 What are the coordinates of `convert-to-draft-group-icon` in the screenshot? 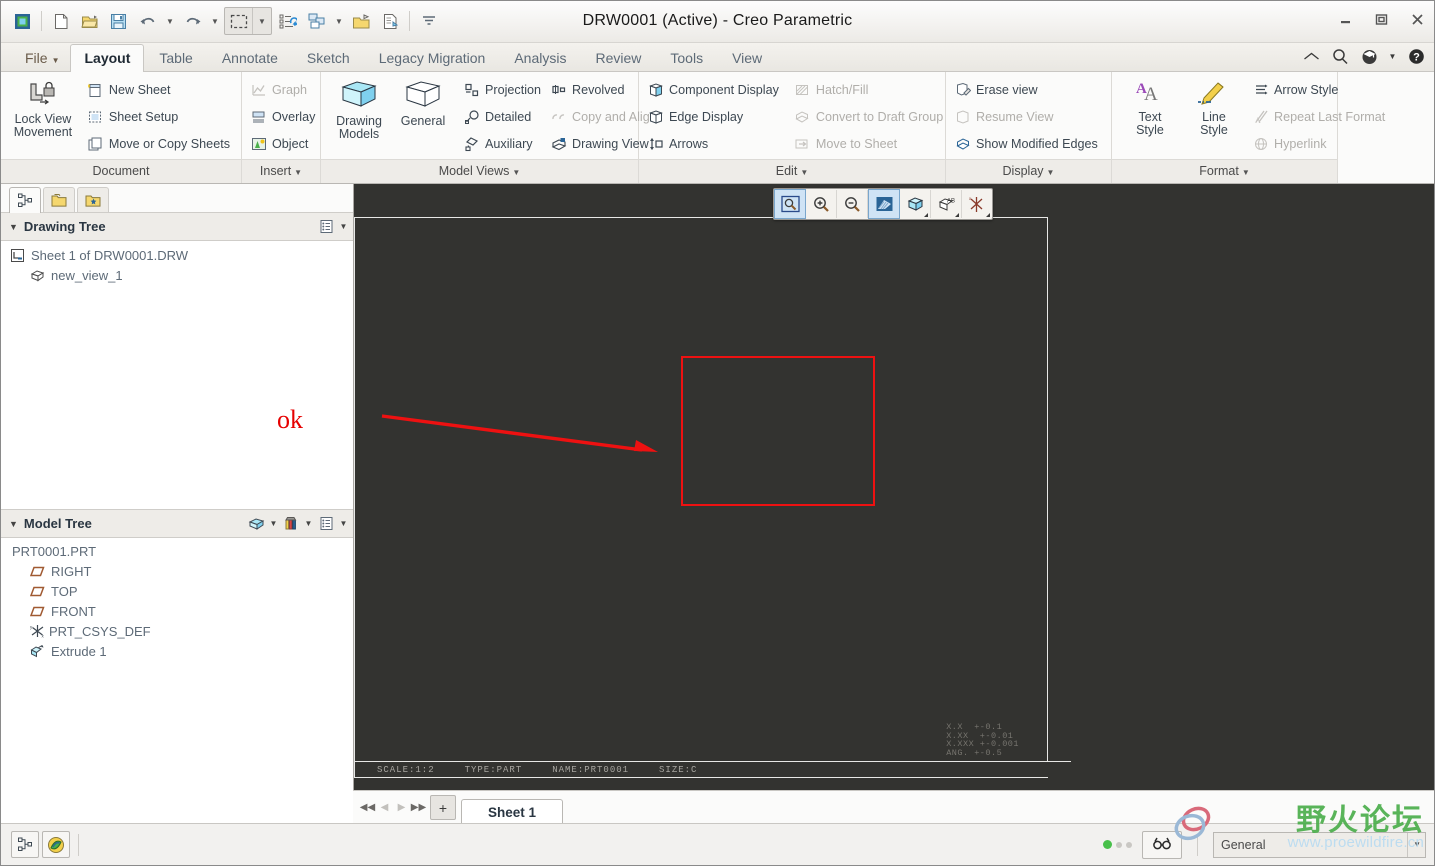 It's located at (802, 116).